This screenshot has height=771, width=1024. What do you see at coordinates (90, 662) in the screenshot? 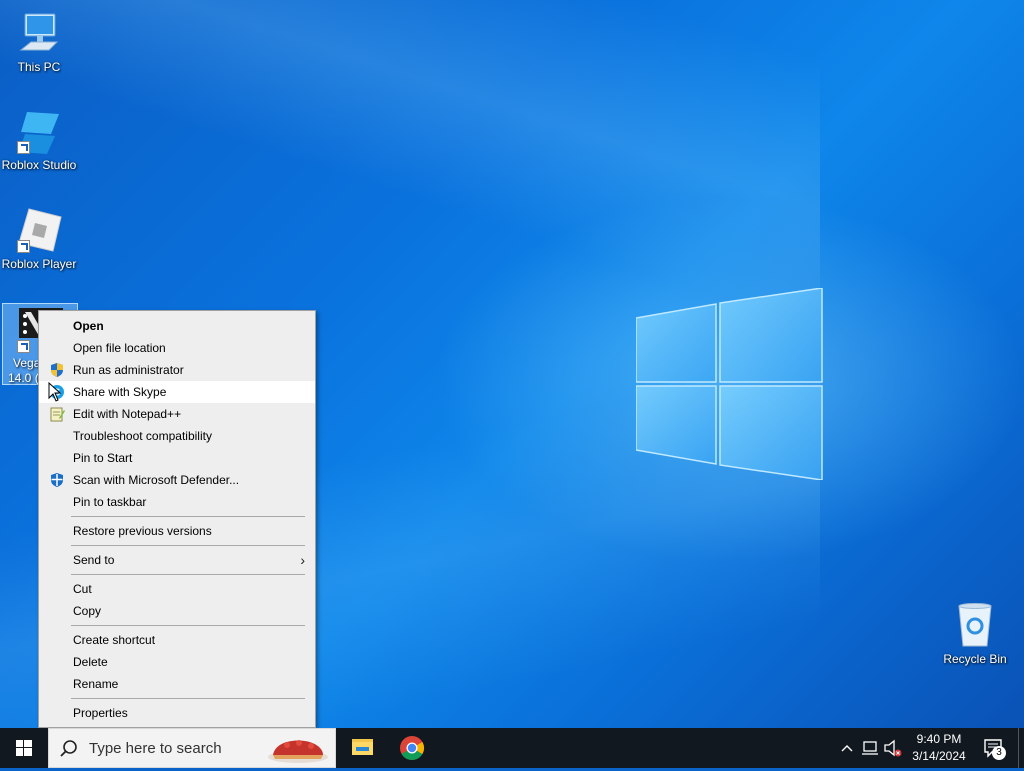
I see `menu-item-label: Delete` at bounding box center [90, 662].